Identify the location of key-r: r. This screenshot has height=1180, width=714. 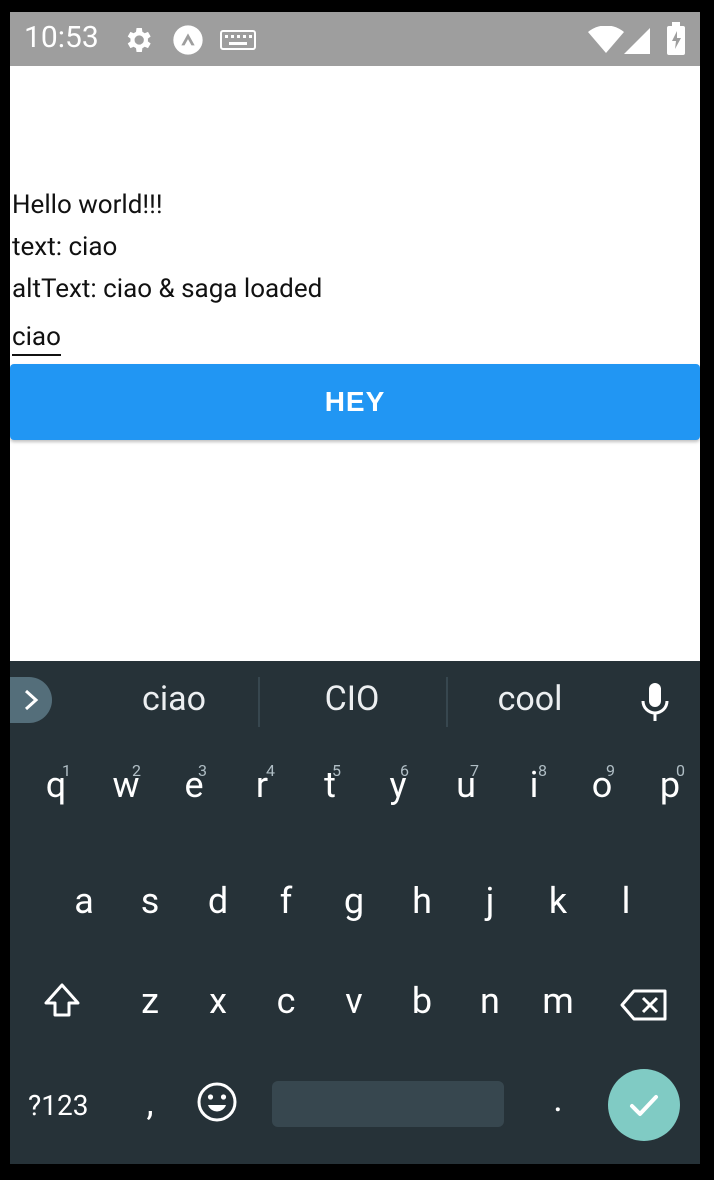
(262, 785).